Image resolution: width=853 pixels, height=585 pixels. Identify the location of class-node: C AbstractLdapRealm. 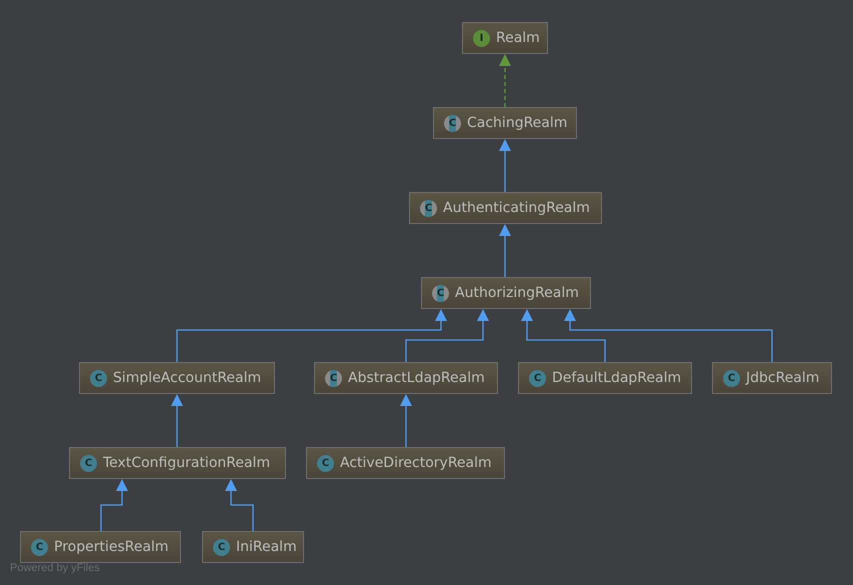
(406, 378).